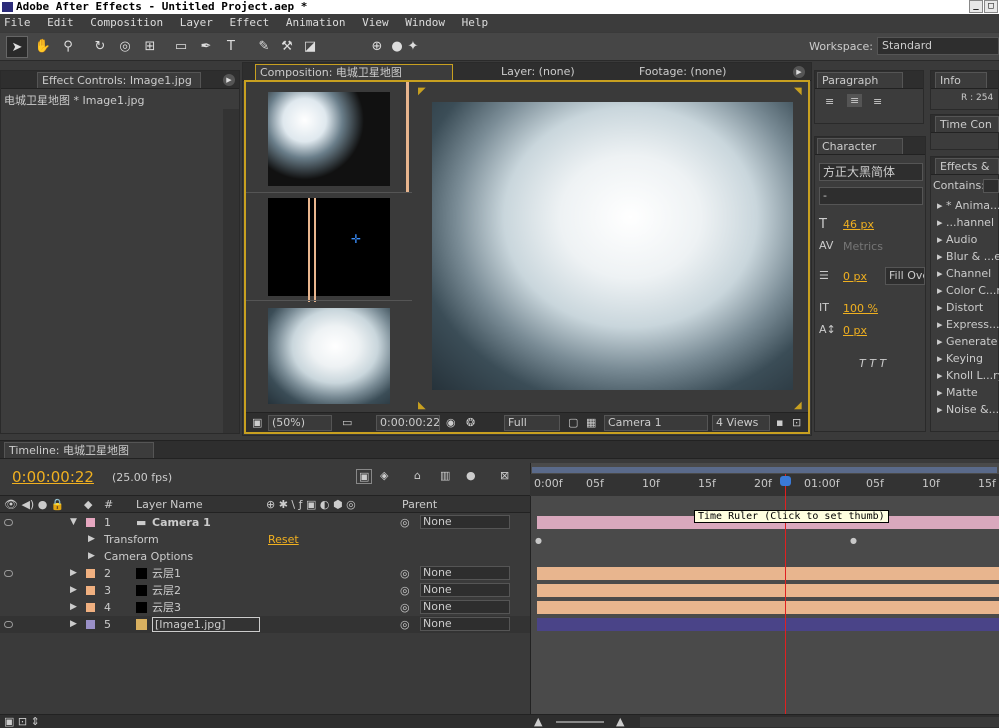  I want to click on rotate-tool-icon: ↻, so click(100, 47).